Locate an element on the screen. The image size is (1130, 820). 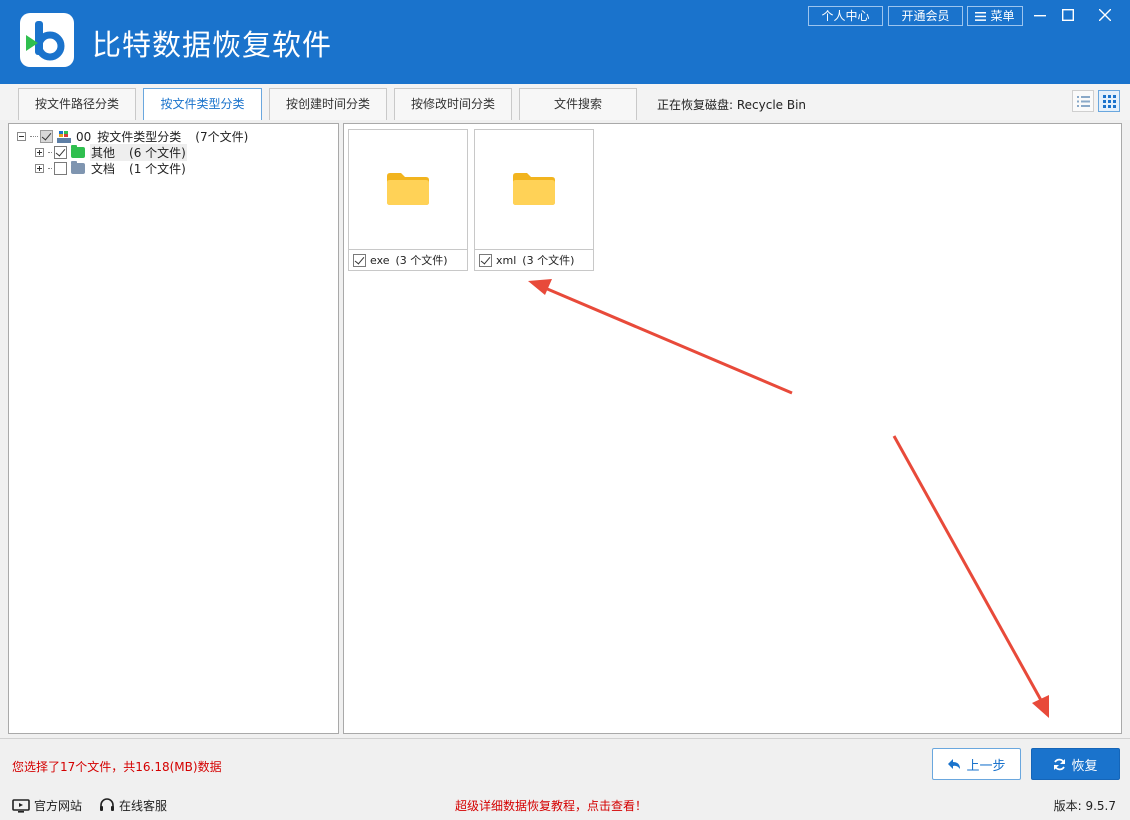
file-card-exe: exe (3 个文件) is located at coordinates (408, 200).